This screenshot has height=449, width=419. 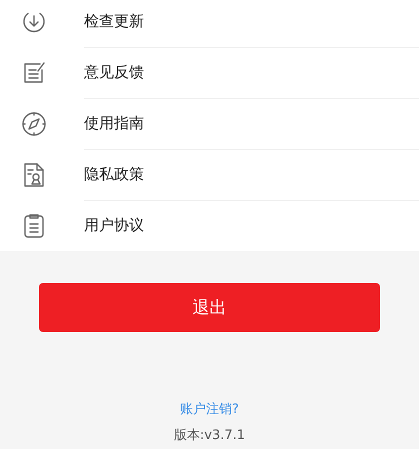 What do you see at coordinates (209, 174) in the screenshot?
I see `menu-item: 隐私政策` at bounding box center [209, 174].